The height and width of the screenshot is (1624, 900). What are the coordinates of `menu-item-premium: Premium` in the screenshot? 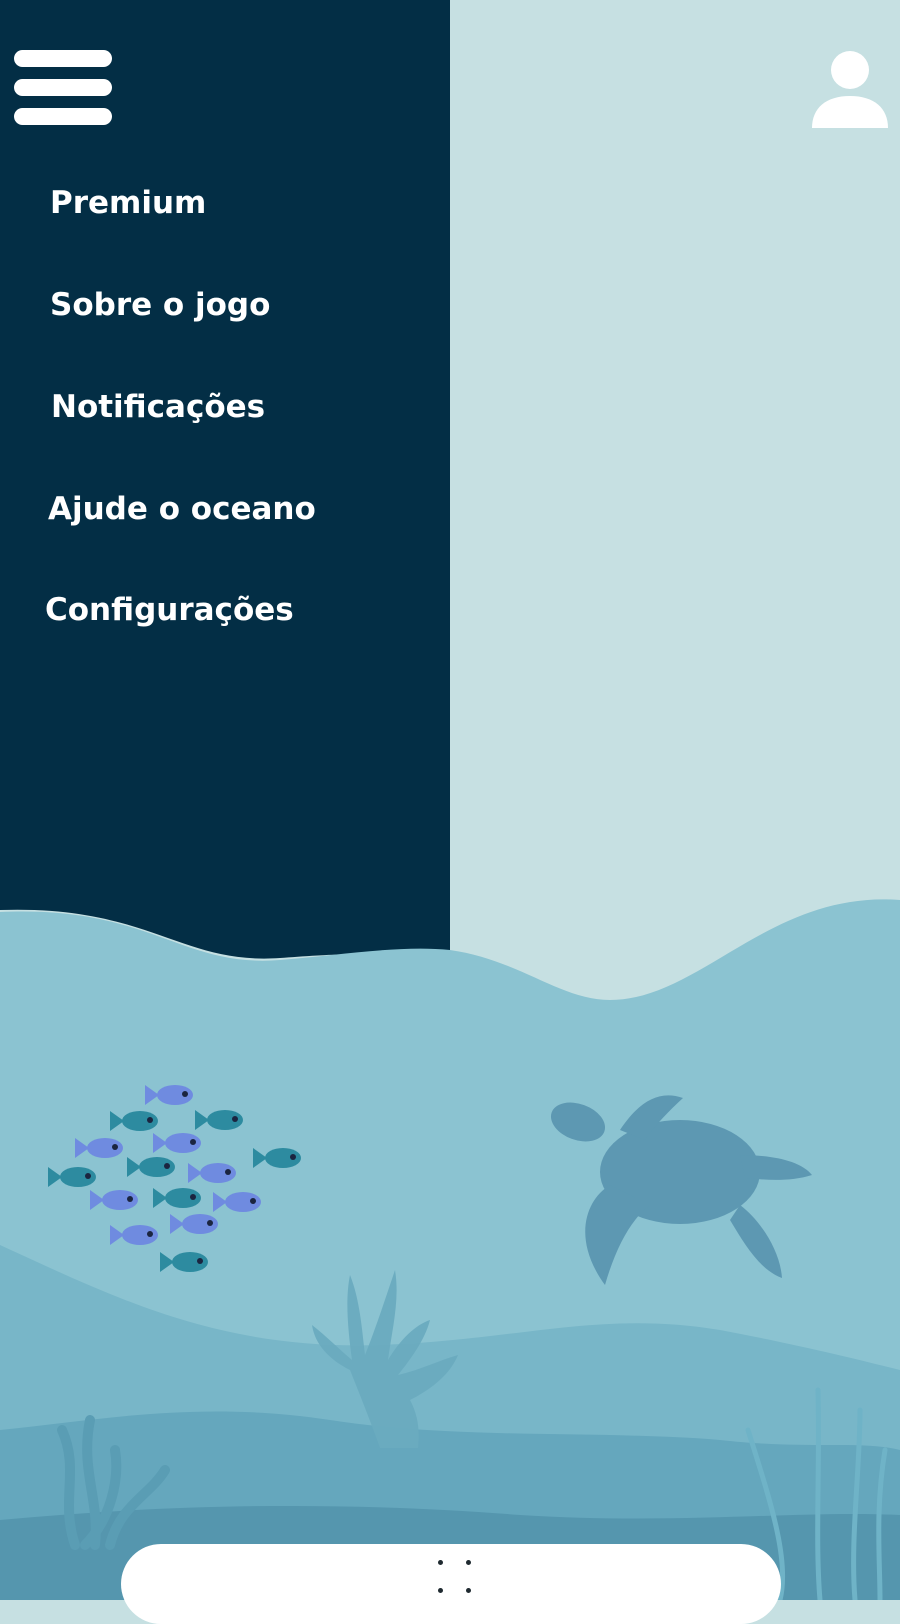 It's located at (128, 203).